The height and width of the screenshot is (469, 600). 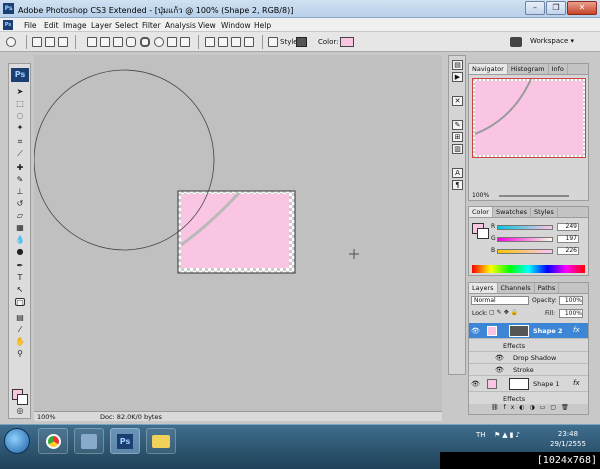 I want to click on brush-tool-icon: ✎, so click(x=20, y=180).